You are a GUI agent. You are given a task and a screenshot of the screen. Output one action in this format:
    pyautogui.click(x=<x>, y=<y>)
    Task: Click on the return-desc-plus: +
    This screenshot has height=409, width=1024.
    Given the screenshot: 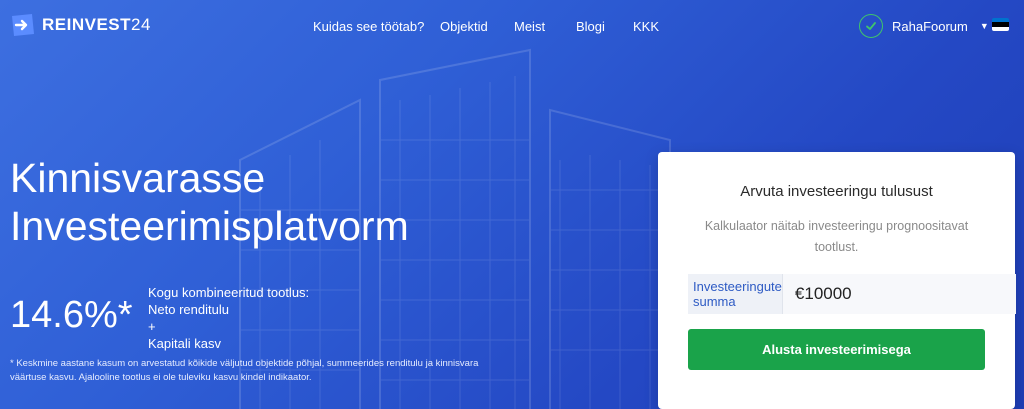 What is the action you would take?
    pyautogui.click(x=152, y=326)
    